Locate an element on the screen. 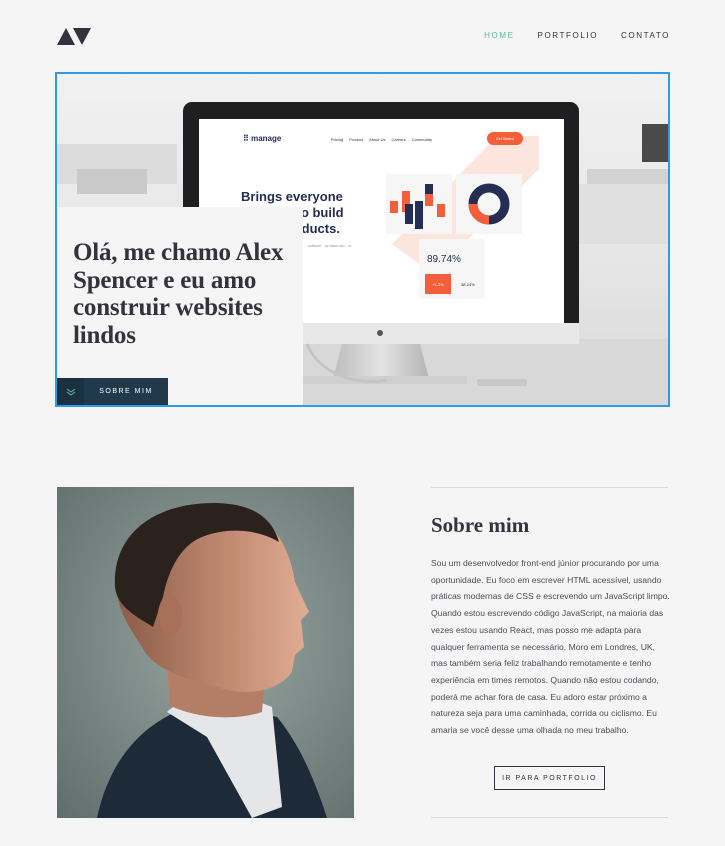  about-me-button: SOBRE MIM is located at coordinates (112, 391).